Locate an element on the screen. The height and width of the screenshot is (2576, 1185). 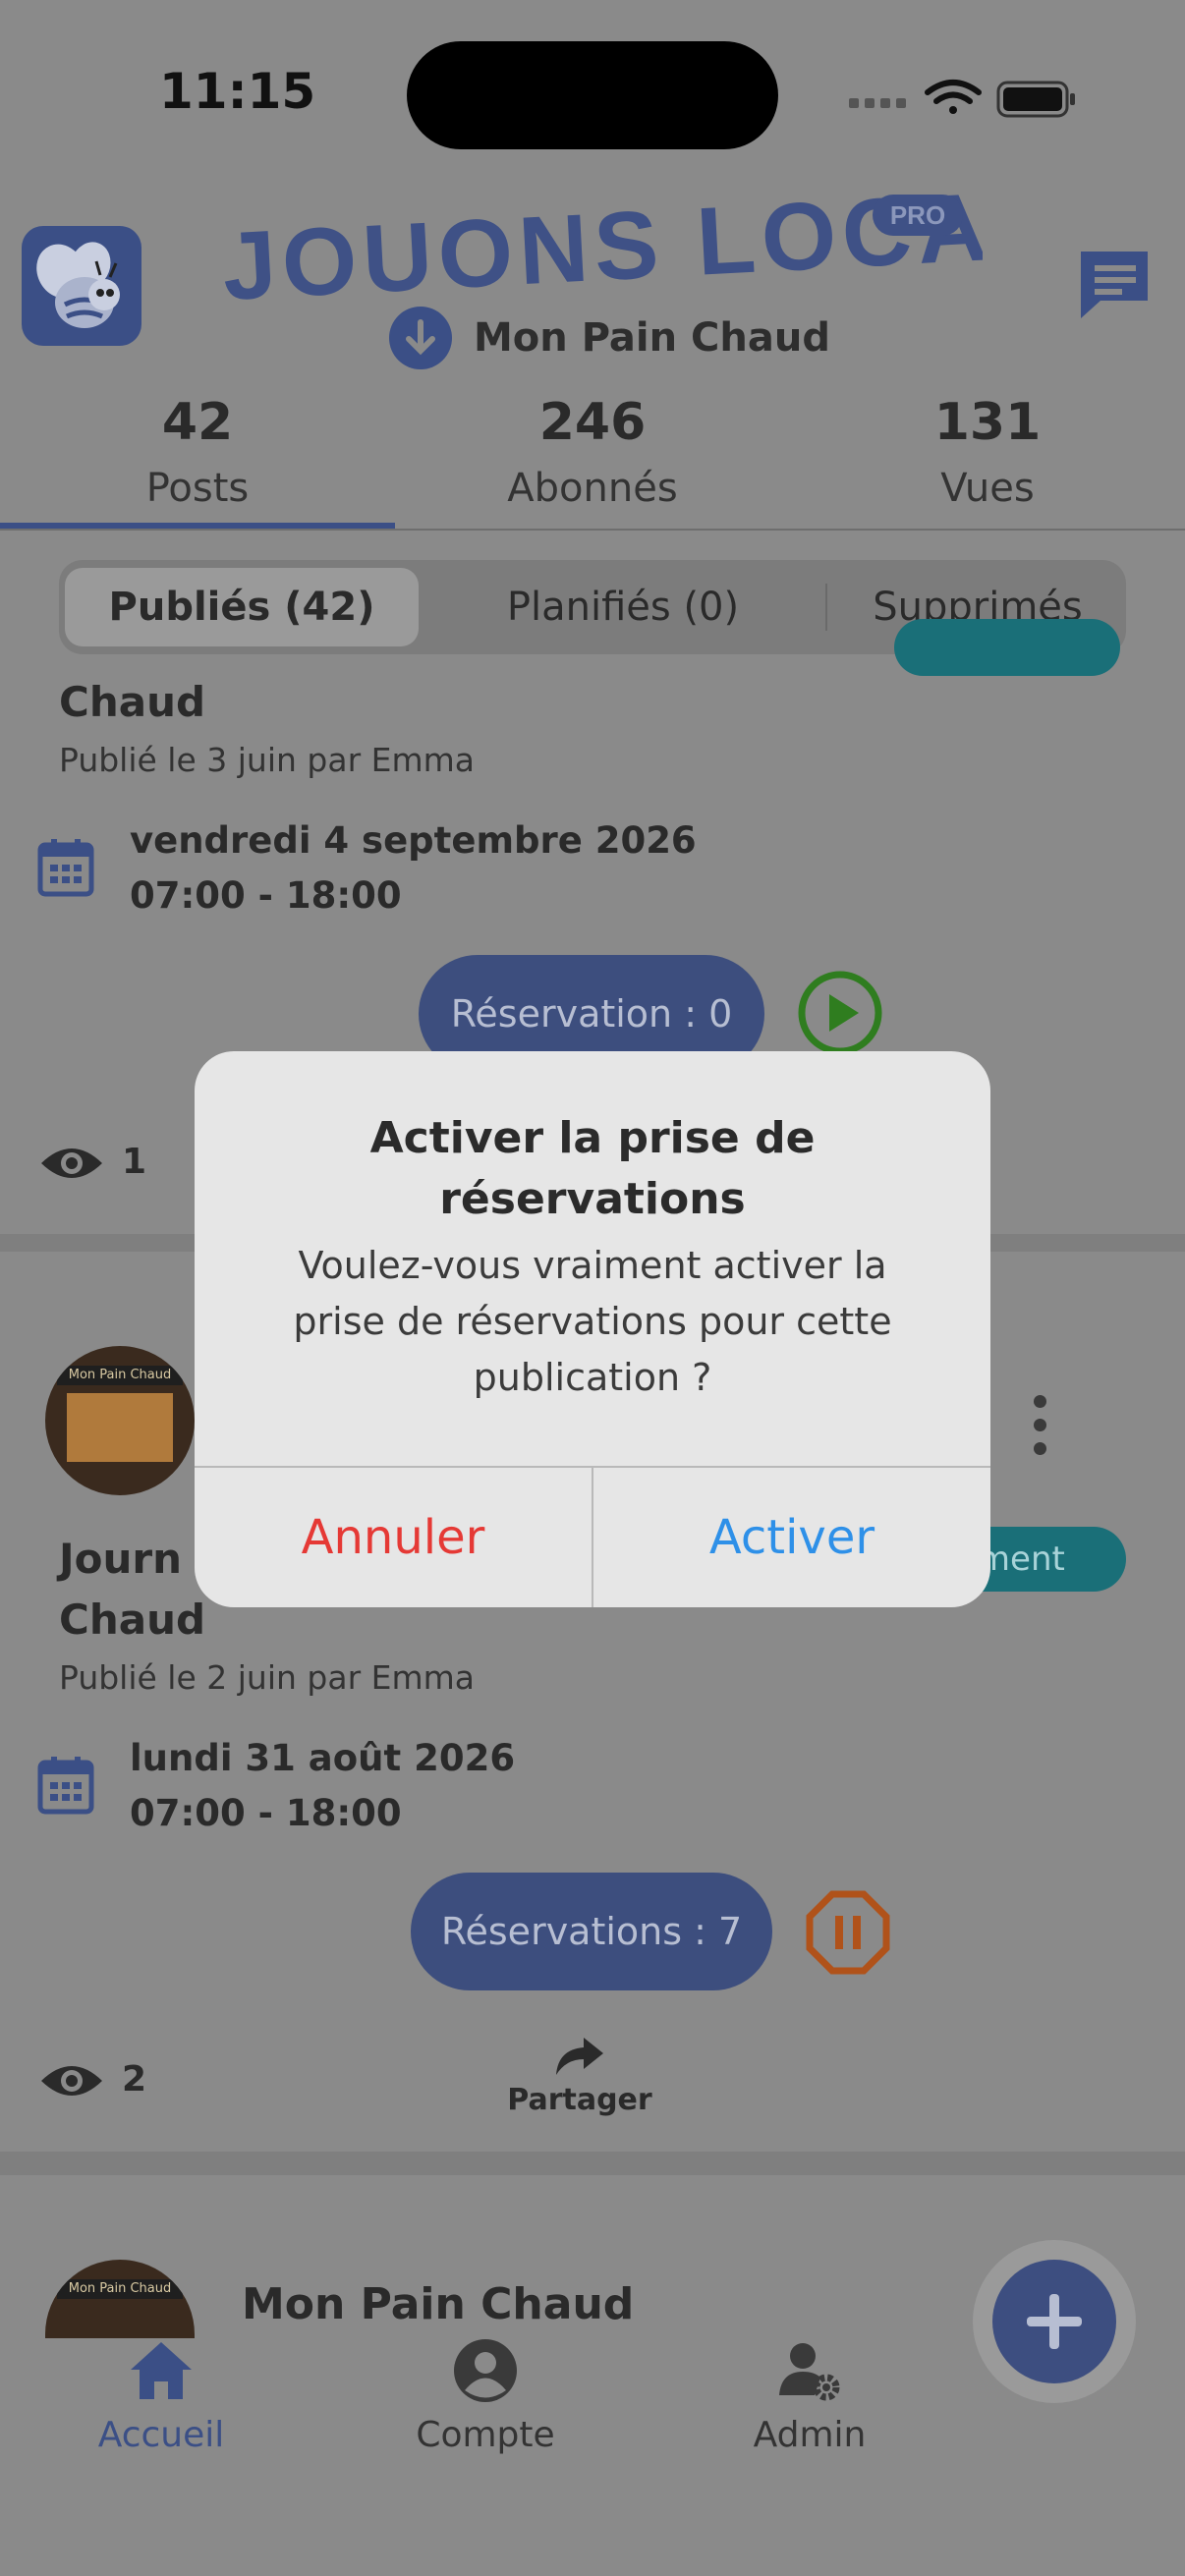
view-count: 2 is located at coordinates (135, 2079).